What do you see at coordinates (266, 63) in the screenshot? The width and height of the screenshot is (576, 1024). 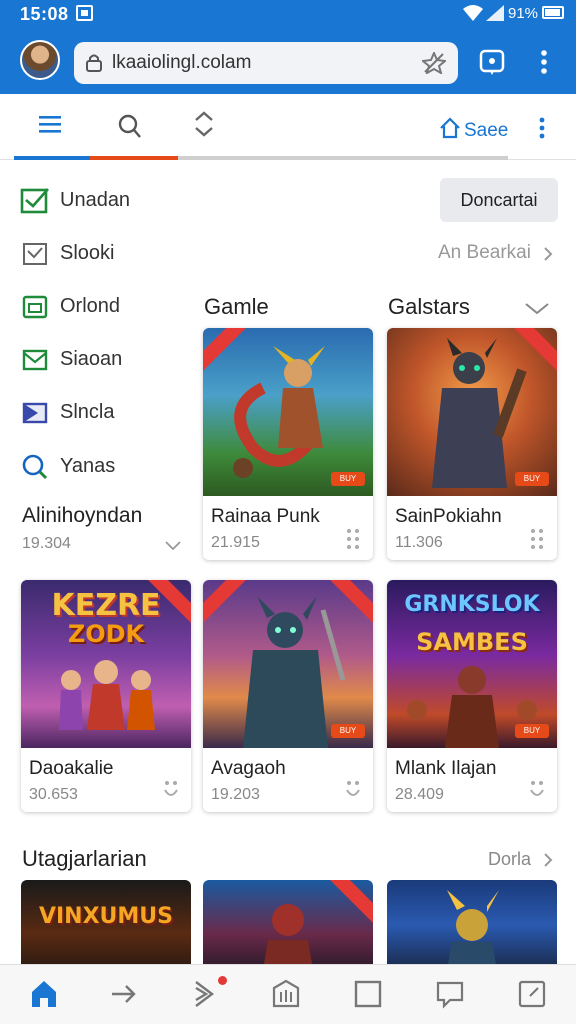 I see `address-bar: lkaaiolingl.colam` at bounding box center [266, 63].